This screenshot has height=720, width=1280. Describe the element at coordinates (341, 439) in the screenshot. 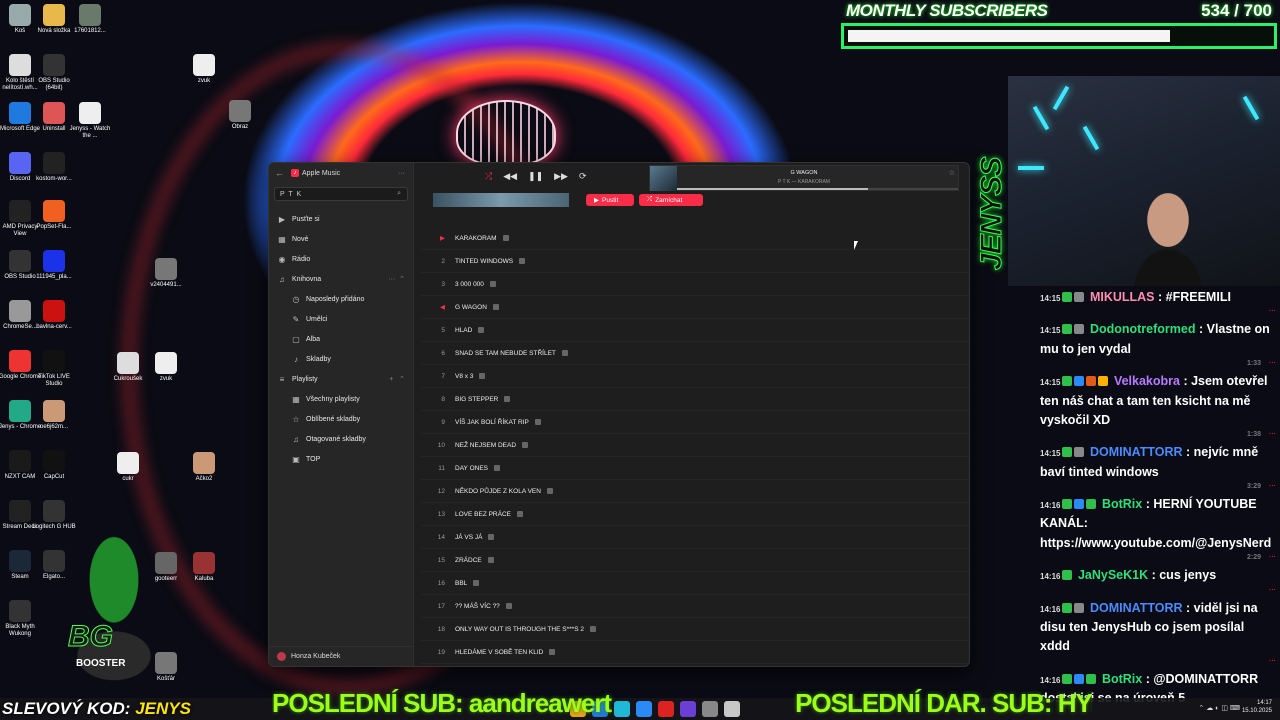

I see `playlist-item: ♫ Otagované skladby` at that location.